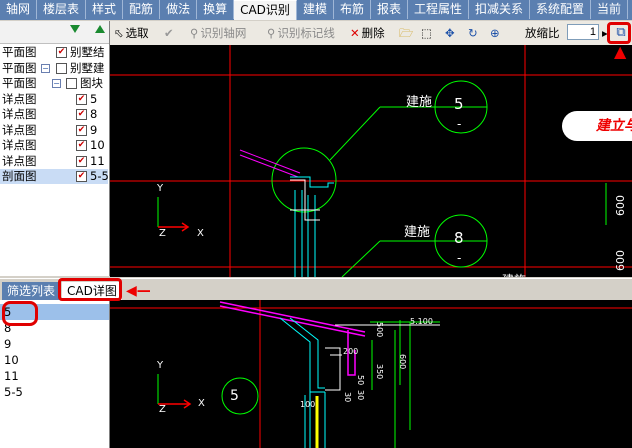  Describe the element at coordinates (94, 114) in the screenshot. I see `tree-item-name: 8` at that location.